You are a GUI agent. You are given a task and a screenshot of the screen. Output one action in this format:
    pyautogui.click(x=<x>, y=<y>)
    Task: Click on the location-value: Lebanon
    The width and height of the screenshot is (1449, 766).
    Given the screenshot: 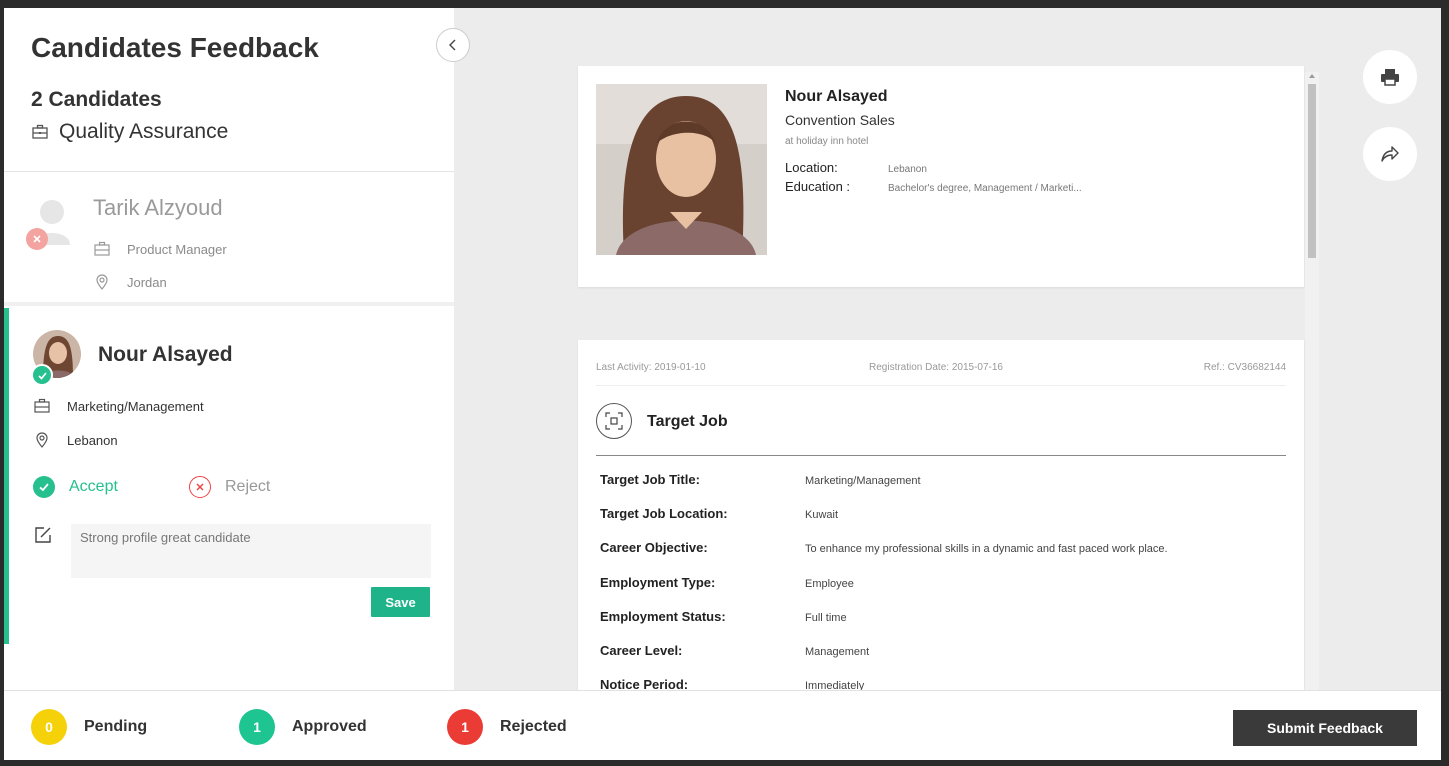 What is the action you would take?
    pyautogui.click(x=907, y=169)
    